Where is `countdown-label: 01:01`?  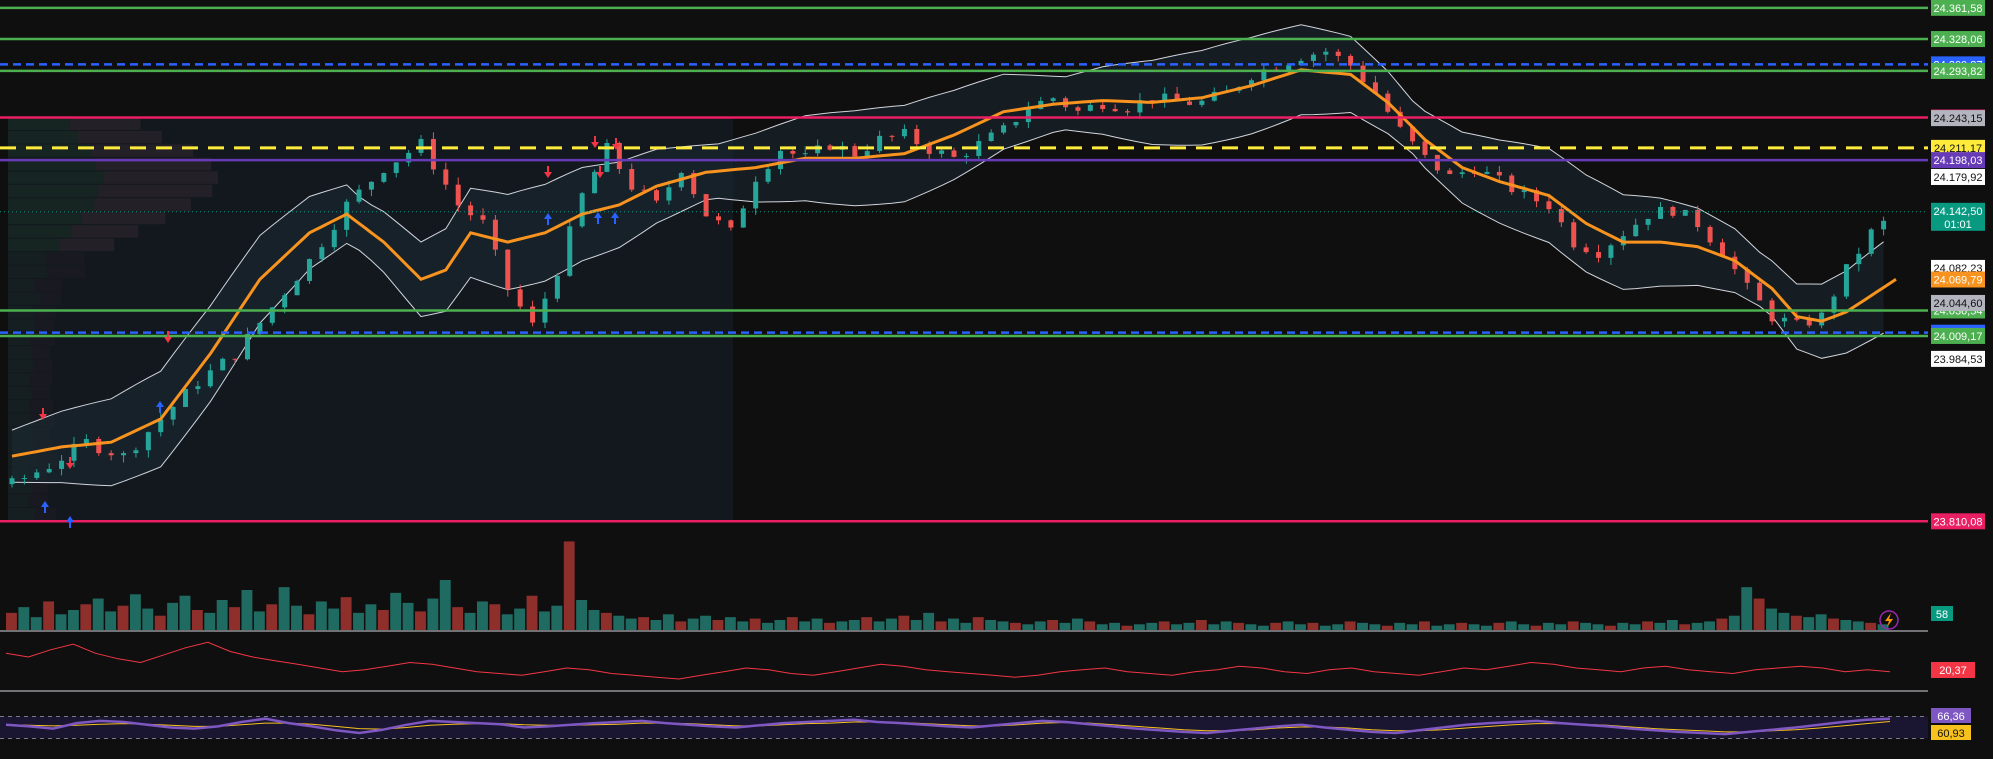 countdown-label: 01:01 is located at coordinates (1958, 225).